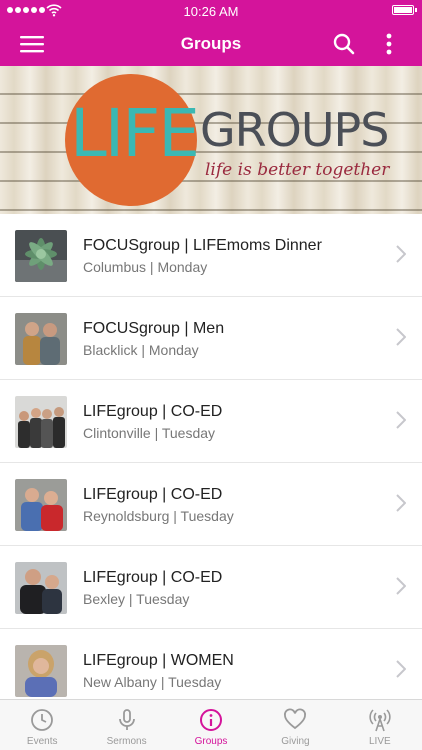  I want to click on logo-life-text: LIFE, so click(135, 133).